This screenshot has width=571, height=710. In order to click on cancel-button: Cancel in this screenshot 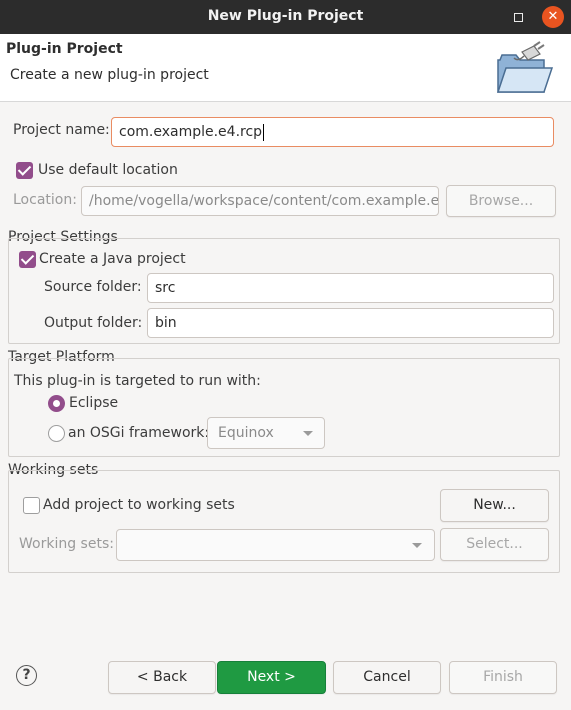, I will do `click(387, 677)`.